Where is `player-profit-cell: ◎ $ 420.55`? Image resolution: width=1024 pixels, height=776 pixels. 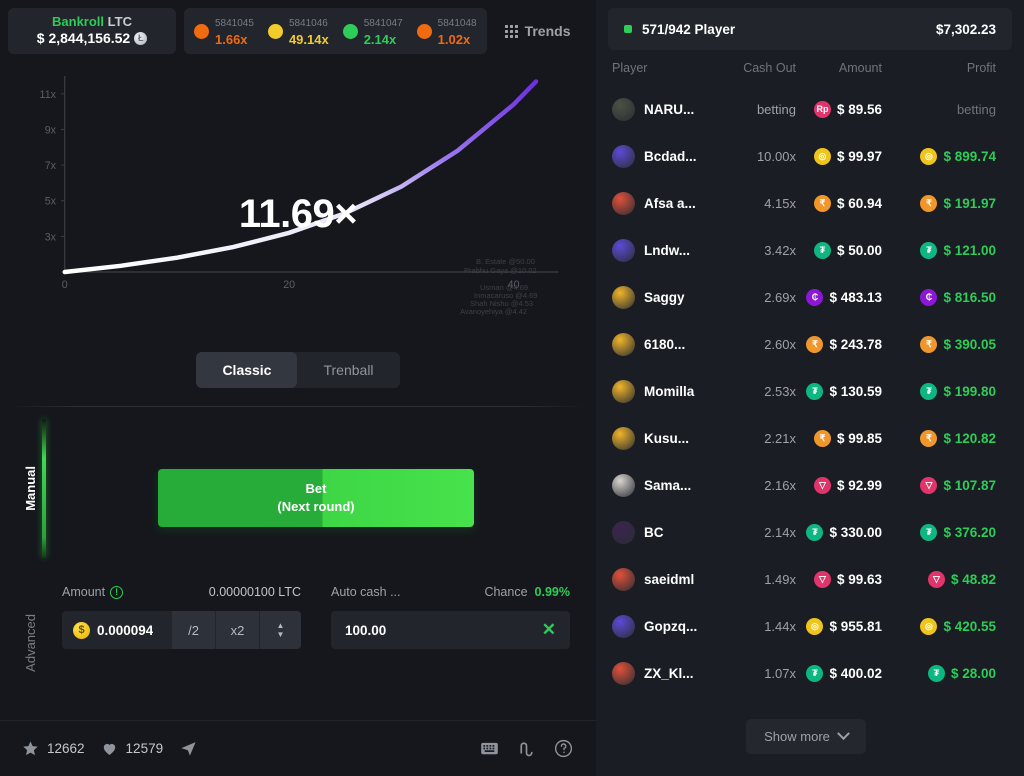
player-profit-cell: ◎ $ 420.55 is located at coordinates (942, 626).